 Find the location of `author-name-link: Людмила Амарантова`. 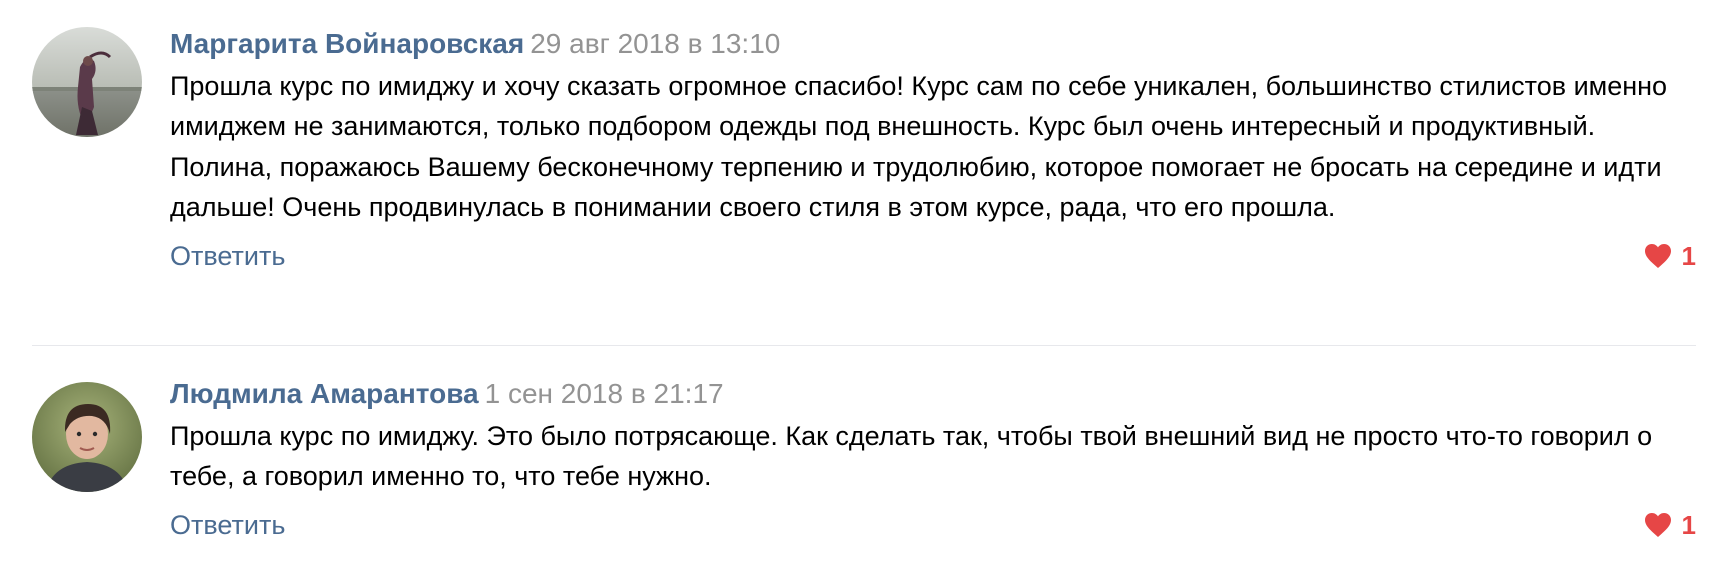

author-name-link: Людмила Амарантова is located at coordinates (324, 393).